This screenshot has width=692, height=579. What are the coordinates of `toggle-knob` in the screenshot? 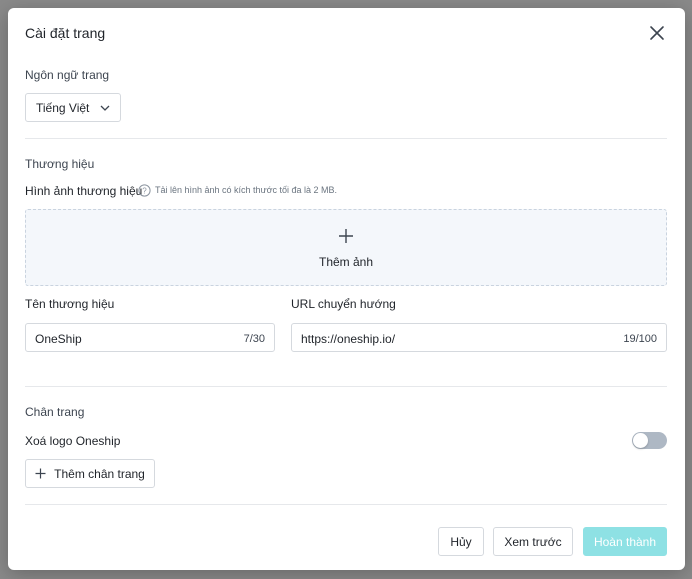 It's located at (640, 440).